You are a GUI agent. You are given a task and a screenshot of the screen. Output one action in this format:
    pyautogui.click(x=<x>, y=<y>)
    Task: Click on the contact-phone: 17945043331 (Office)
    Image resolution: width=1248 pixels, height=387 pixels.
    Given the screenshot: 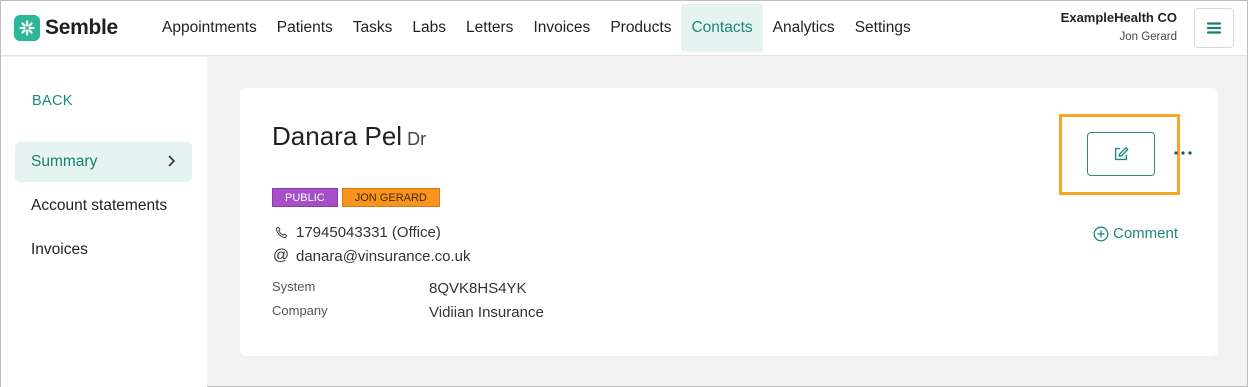 What is the action you would take?
    pyautogui.click(x=356, y=232)
    